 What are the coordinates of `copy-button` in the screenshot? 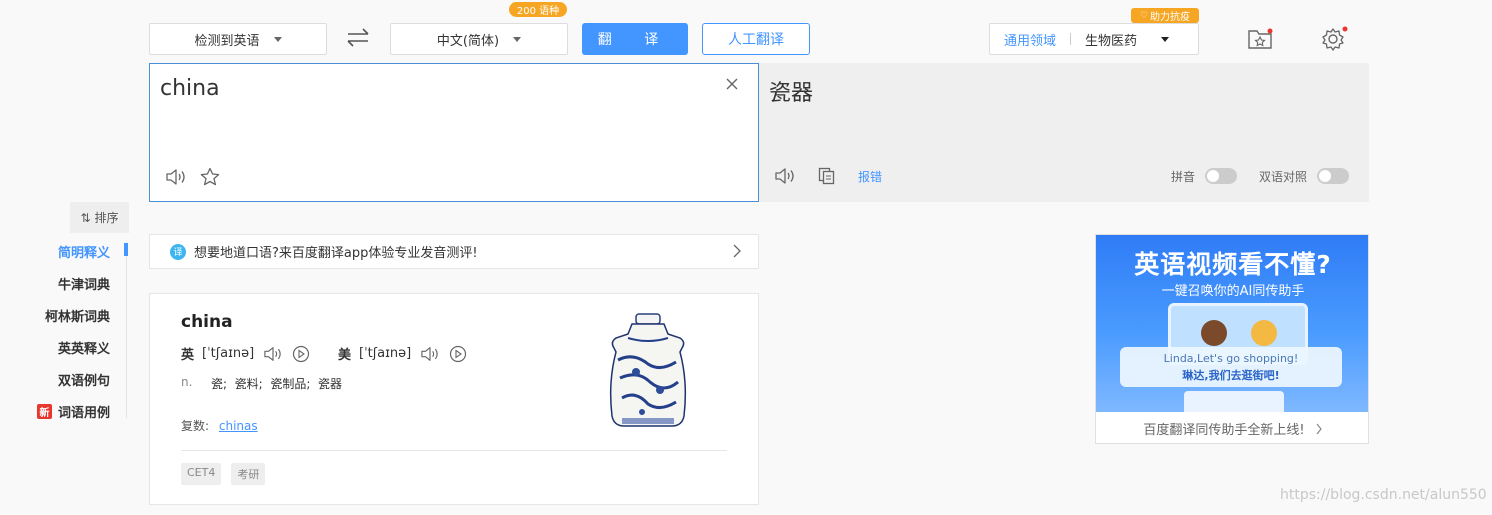 It's located at (827, 176).